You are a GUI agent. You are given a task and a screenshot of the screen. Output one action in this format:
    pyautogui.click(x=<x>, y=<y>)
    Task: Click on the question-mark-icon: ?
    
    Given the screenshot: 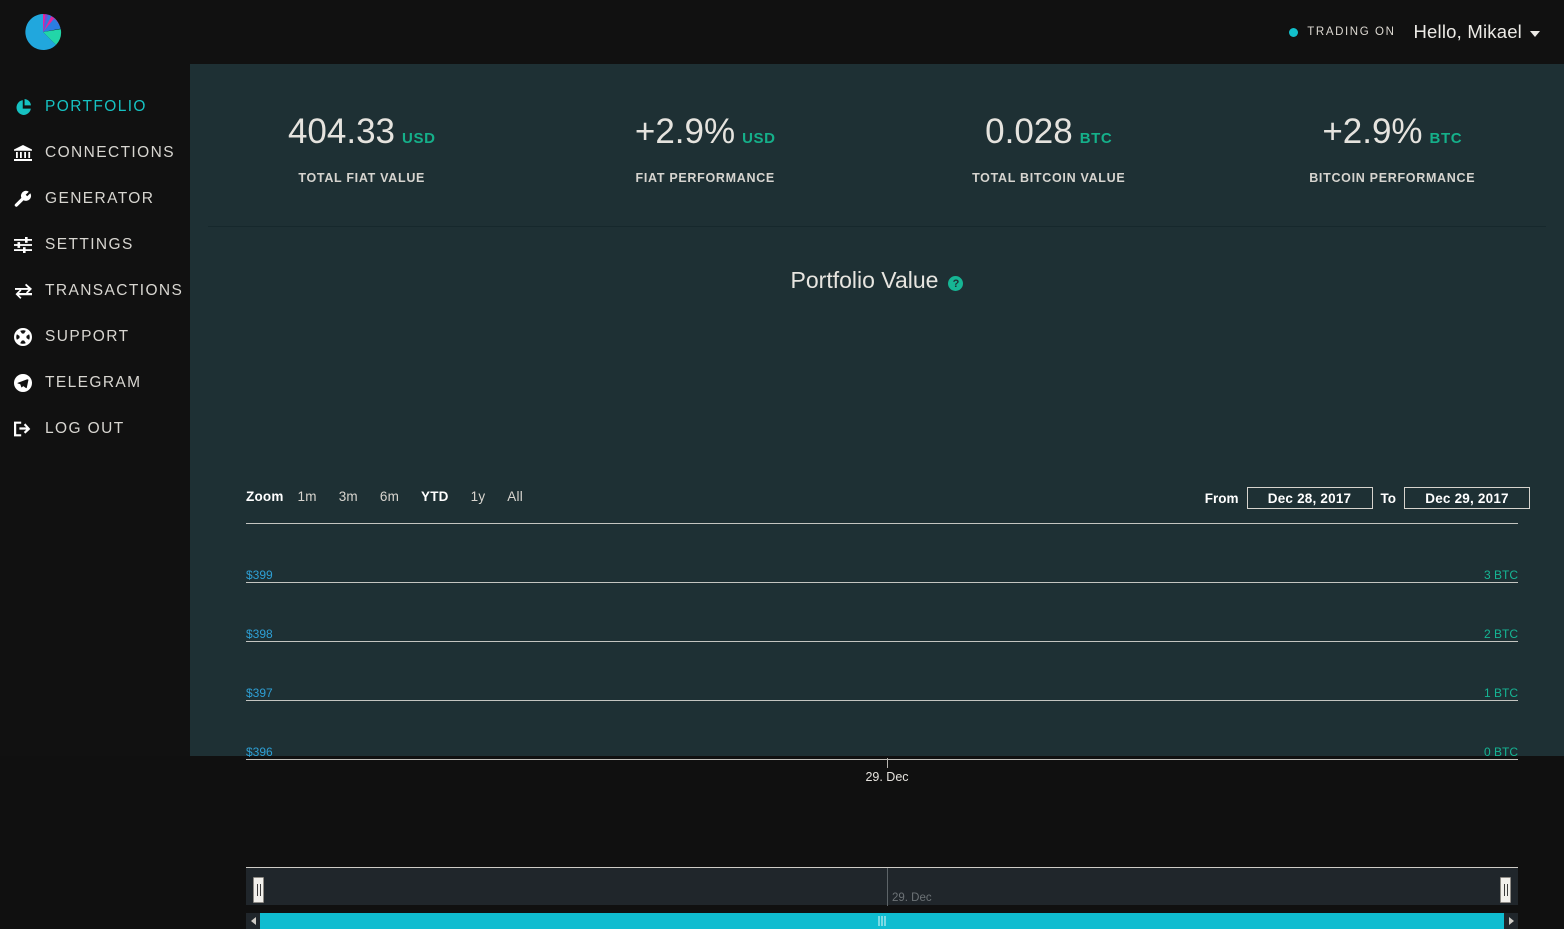 What is the action you would take?
    pyautogui.click(x=955, y=283)
    